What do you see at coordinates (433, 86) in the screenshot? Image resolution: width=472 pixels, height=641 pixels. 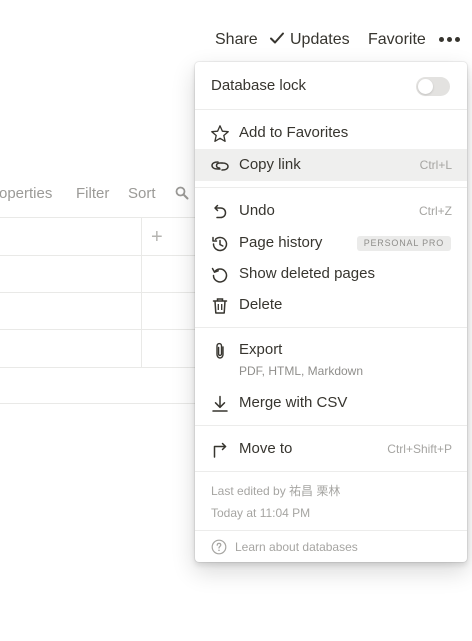 I see `database-lock-toggle` at bounding box center [433, 86].